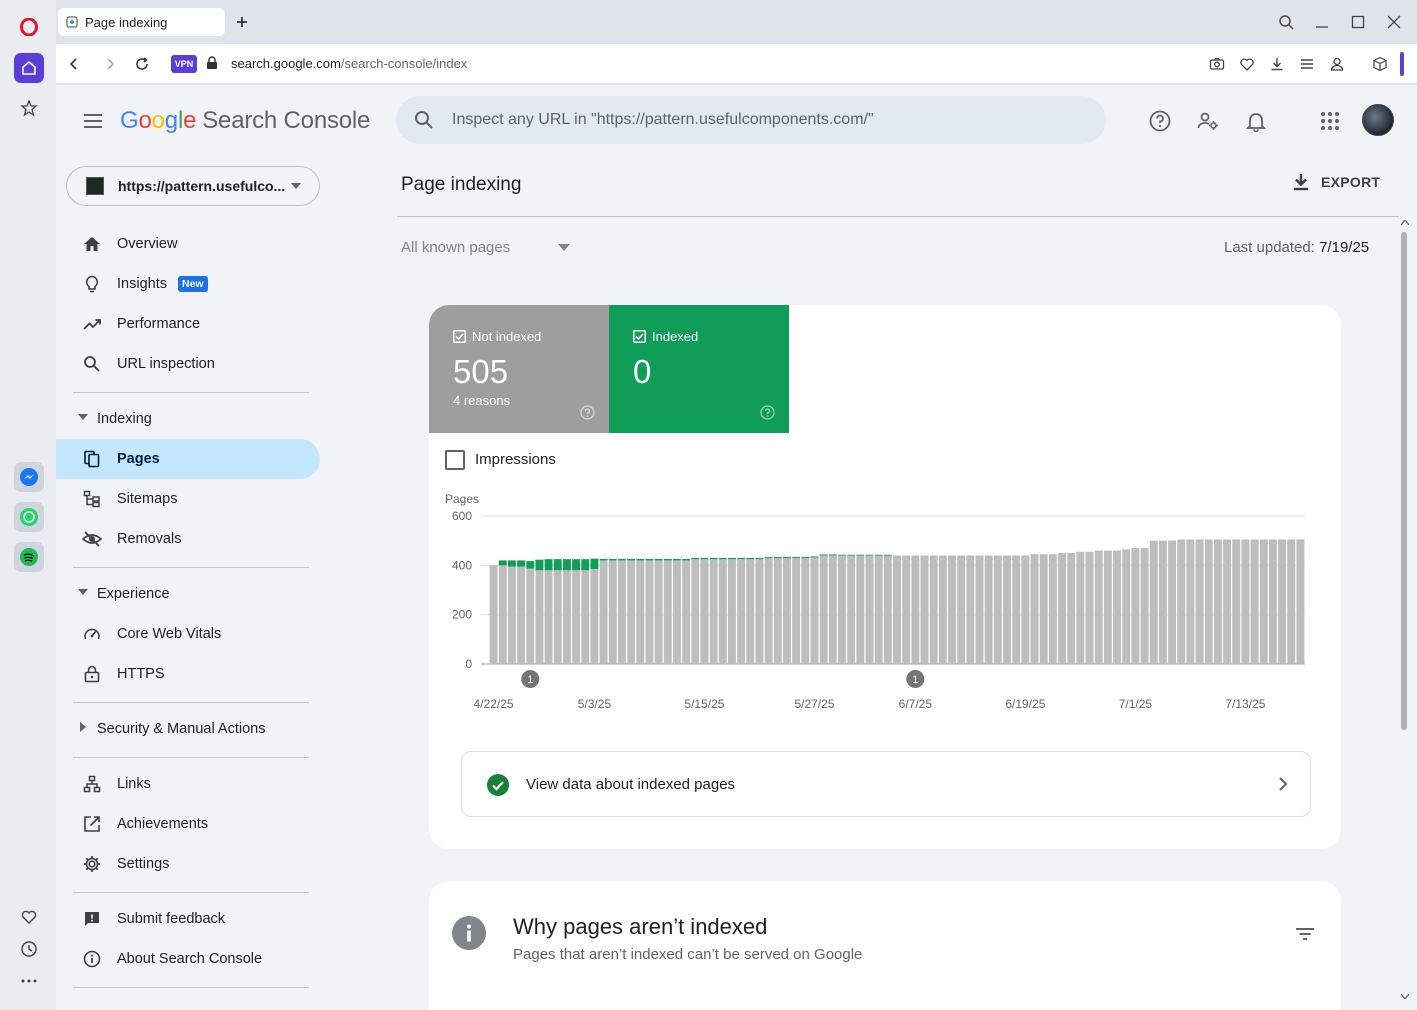  I want to click on nav-submit-feedback: Submit feedback, so click(188, 919).